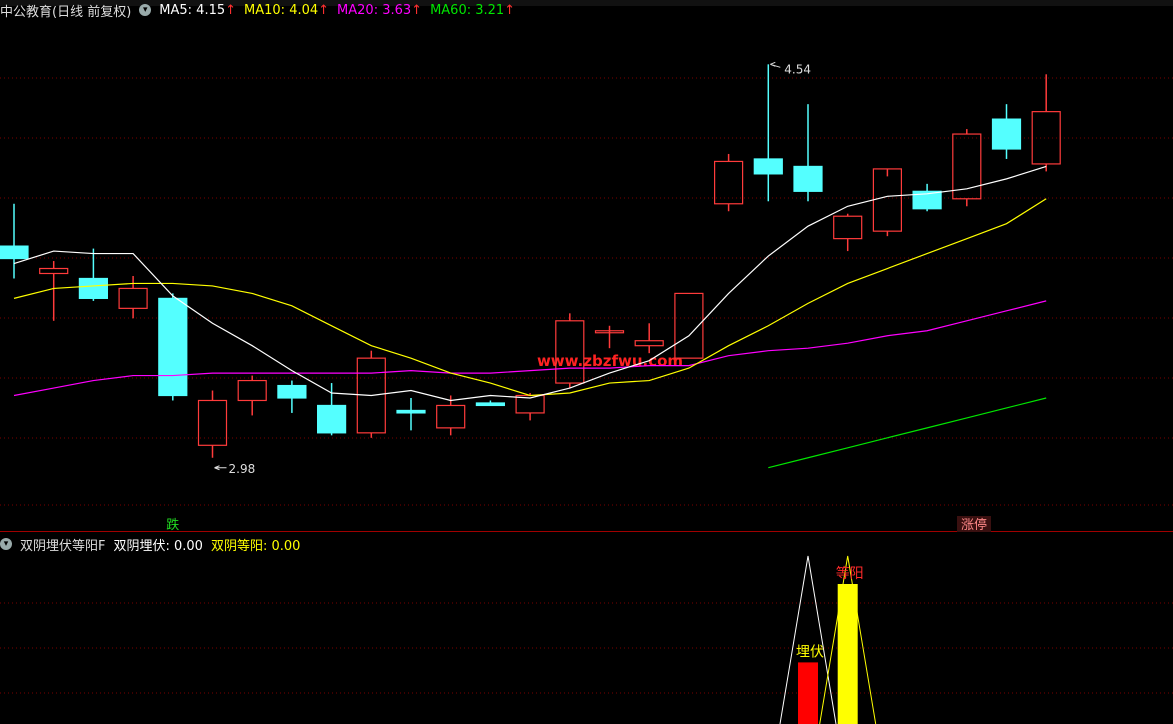  What do you see at coordinates (974, 525) in the screenshot?
I see `limit-up-tag: 涨停` at bounding box center [974, 525].